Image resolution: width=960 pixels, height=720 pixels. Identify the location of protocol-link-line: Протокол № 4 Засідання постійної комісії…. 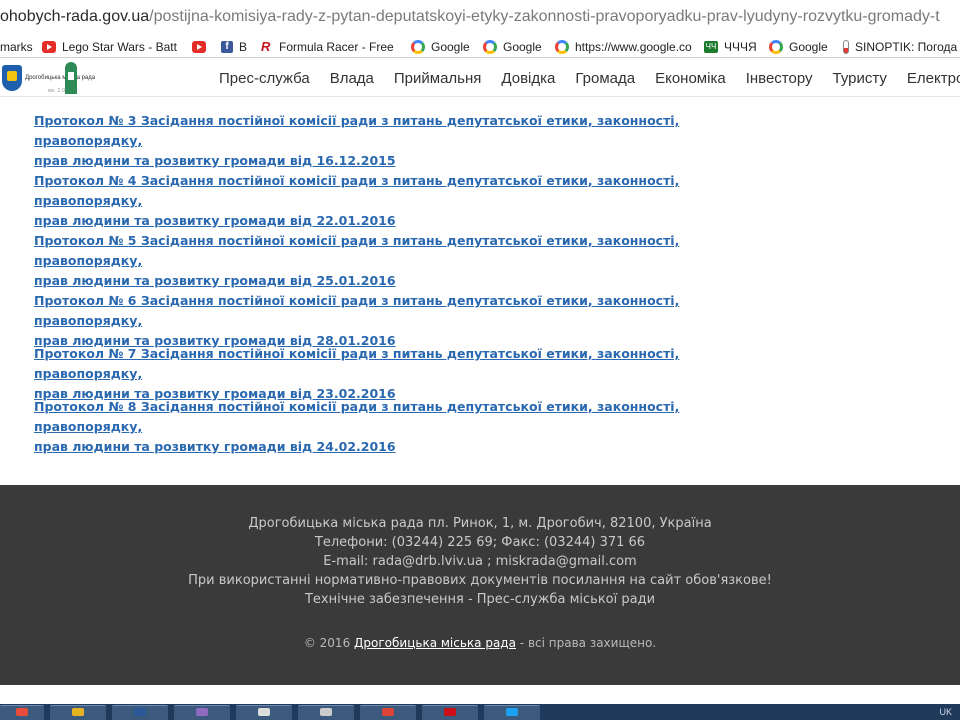
(357, 190).